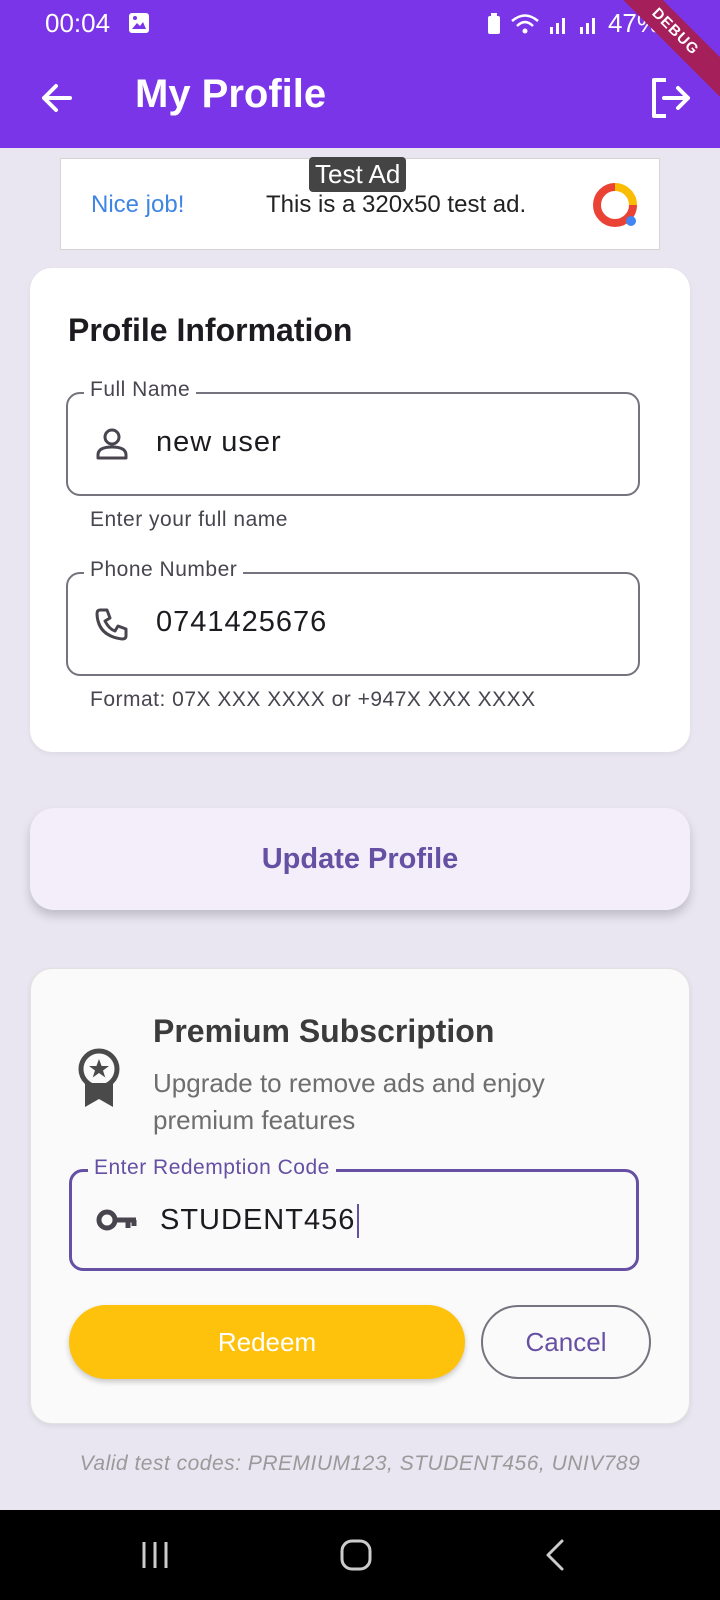  I want to click on app-bar: My Profile, so click(360, 98).